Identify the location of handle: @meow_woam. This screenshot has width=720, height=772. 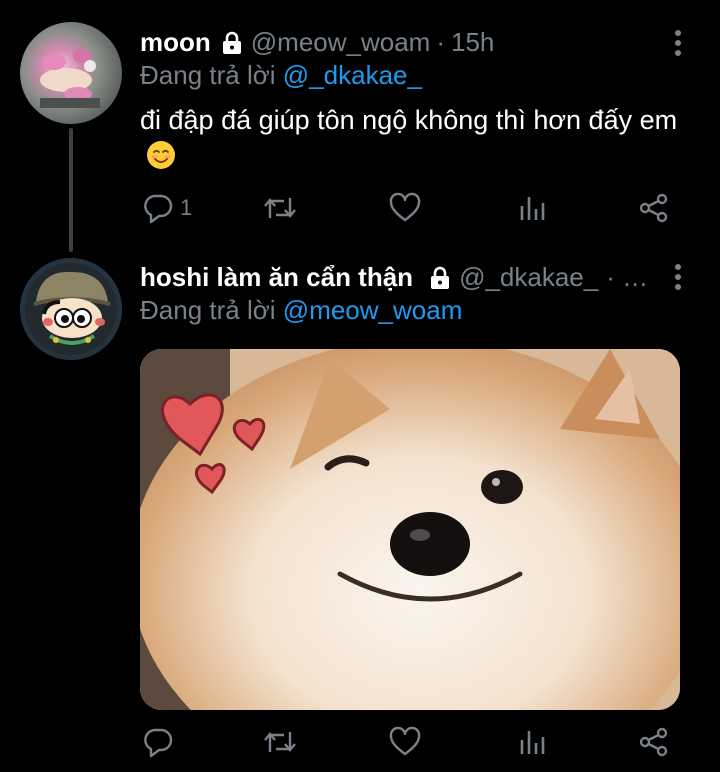
(341, 42).